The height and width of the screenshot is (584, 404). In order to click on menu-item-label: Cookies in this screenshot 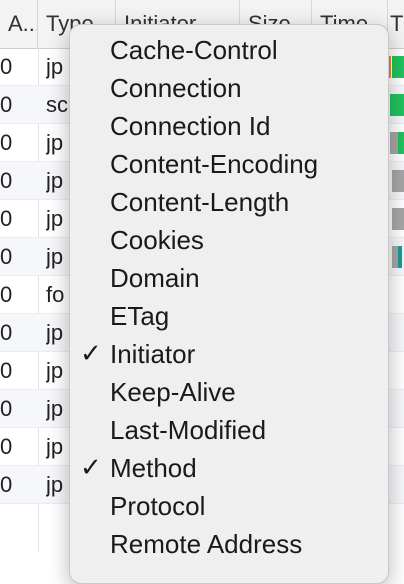, I will do `click(157, 240)`.